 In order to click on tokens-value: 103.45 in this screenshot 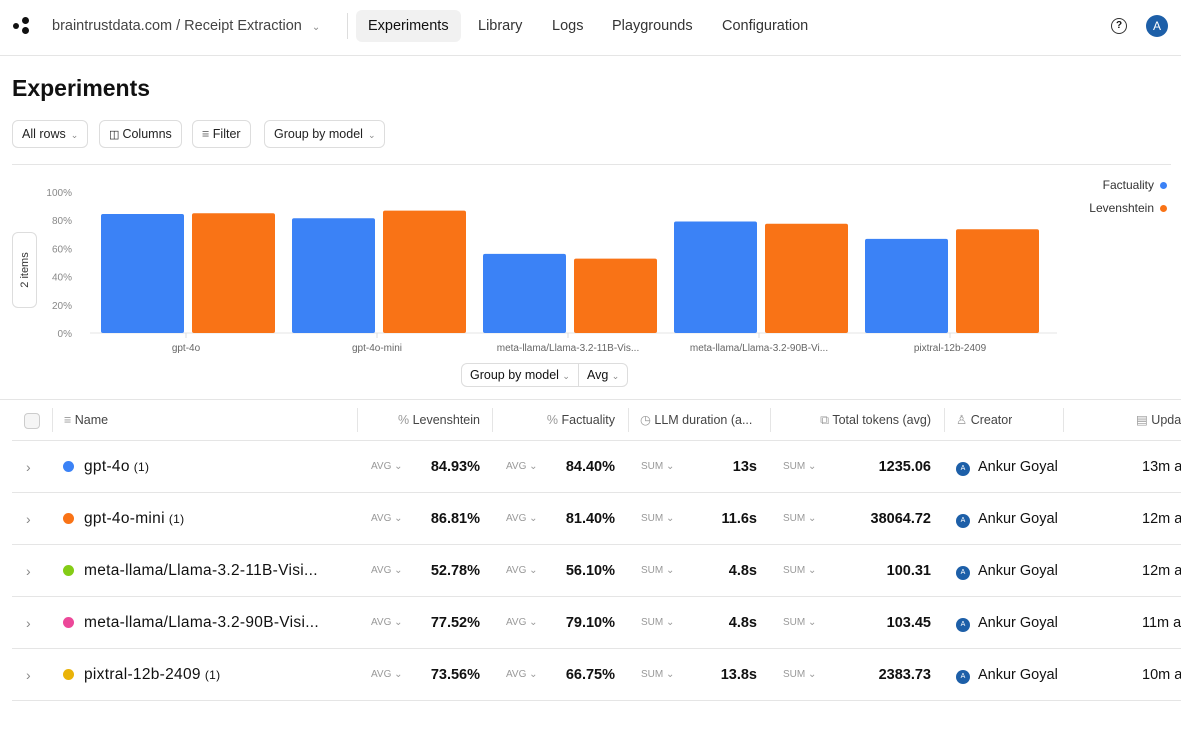, I will do `click(908, 623)`.